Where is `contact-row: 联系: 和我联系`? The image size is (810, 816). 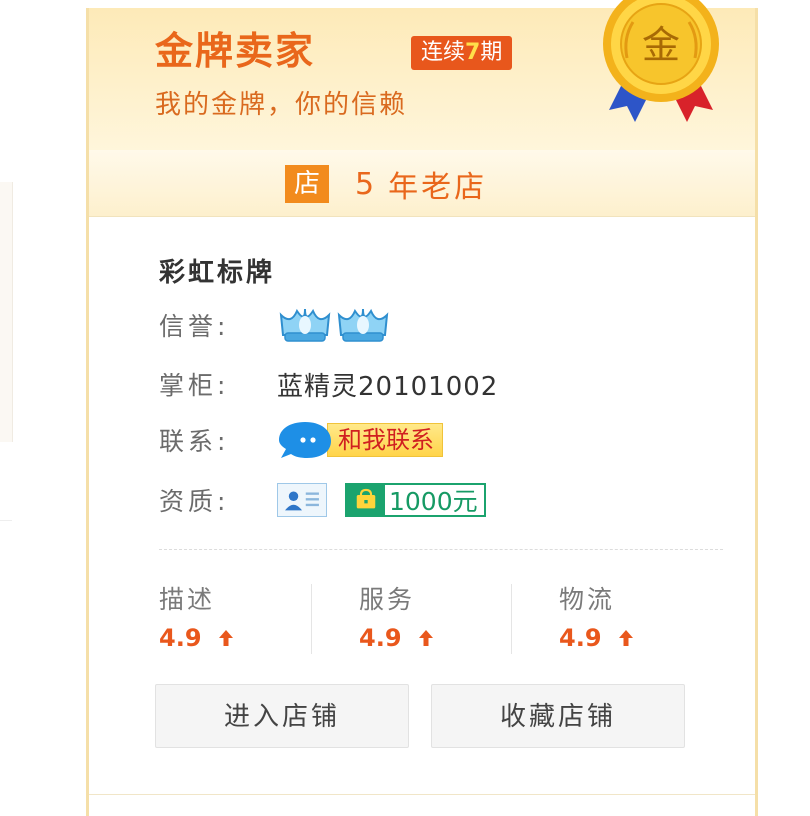
contact-row: 联系: 和我联系 is located at coordinates (301, 440).